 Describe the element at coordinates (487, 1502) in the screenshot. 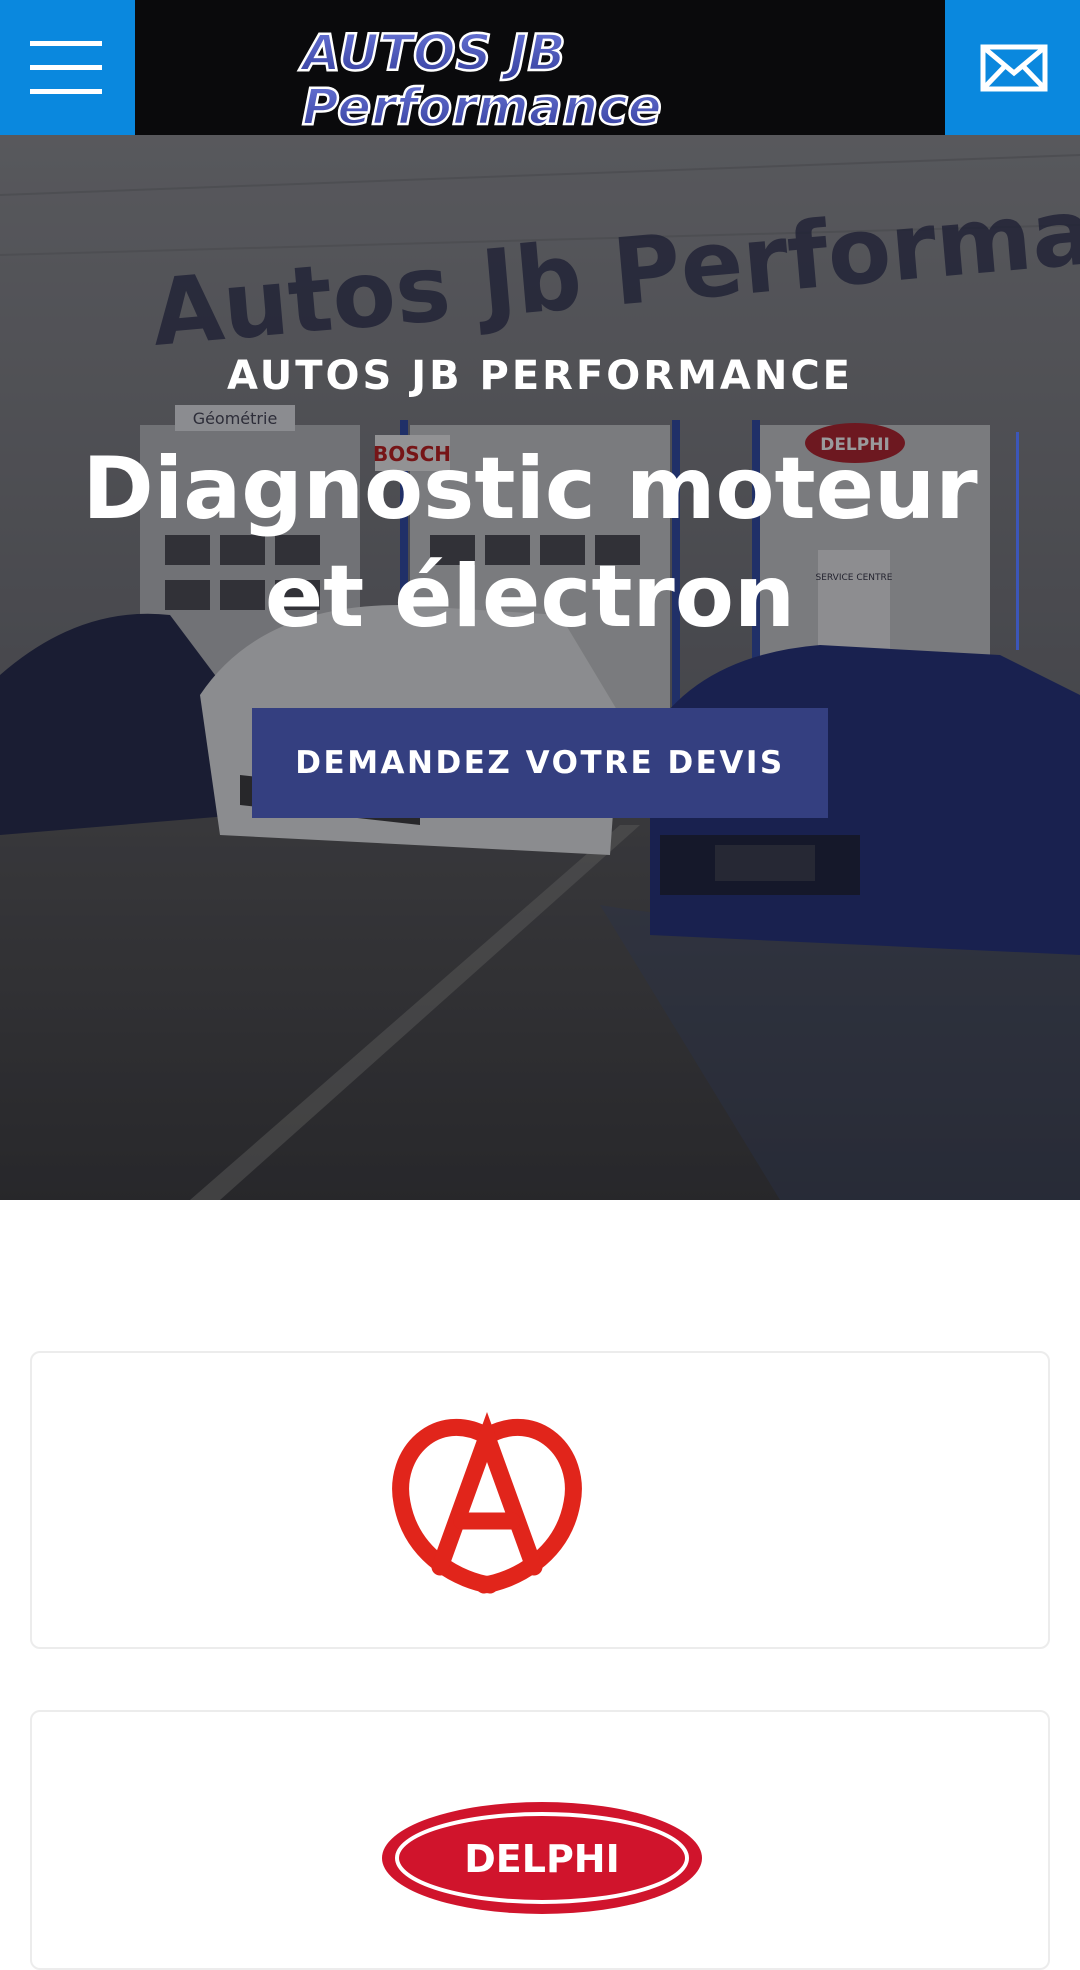

I see `origine-auvergne-logo` at that location.